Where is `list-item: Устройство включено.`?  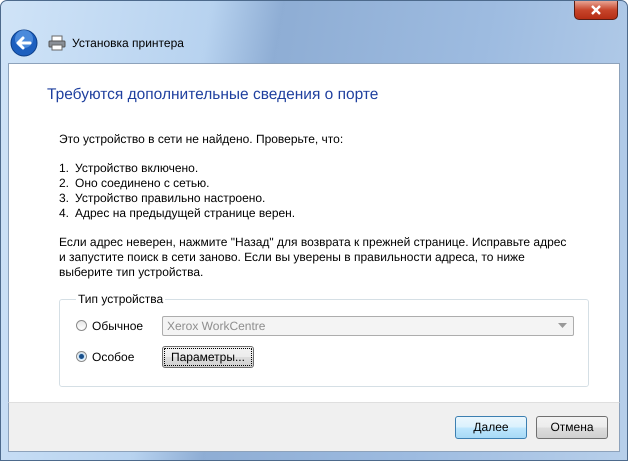
list-item: Устройство включено. is located at coordinates (136, 168).